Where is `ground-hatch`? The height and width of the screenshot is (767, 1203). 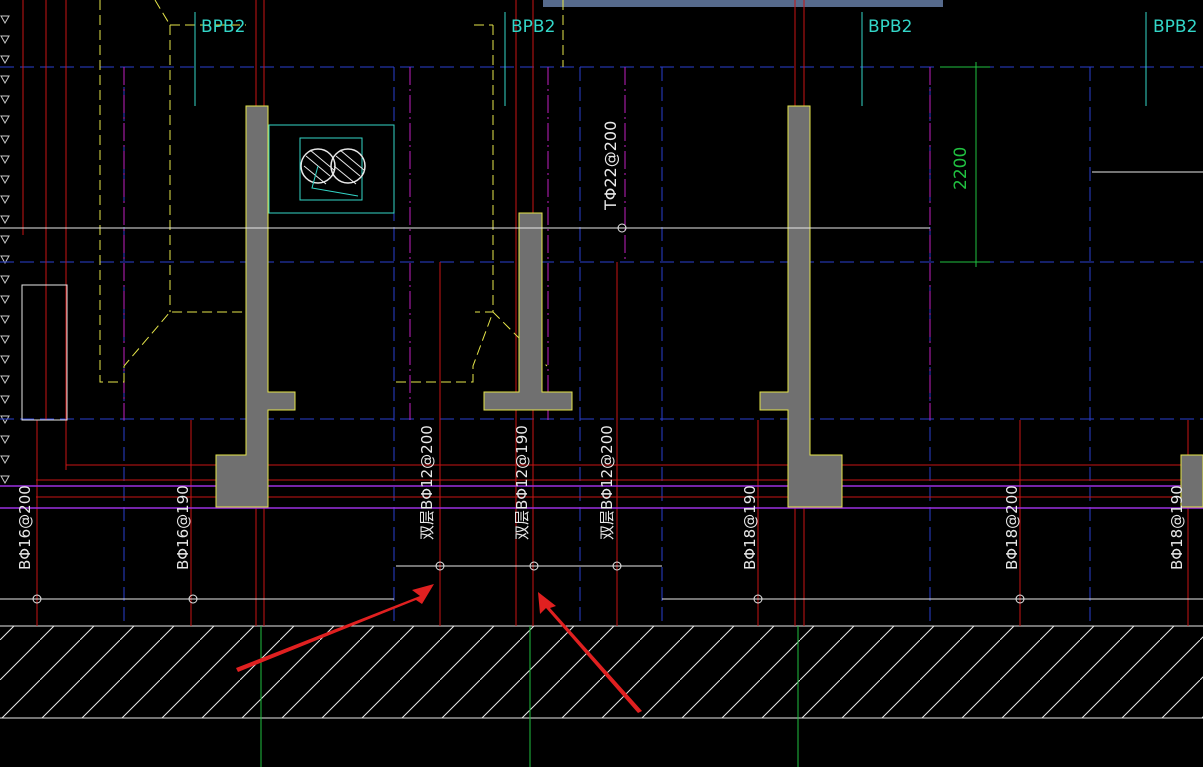 ground-hatch is located at coordinates (601, 672).